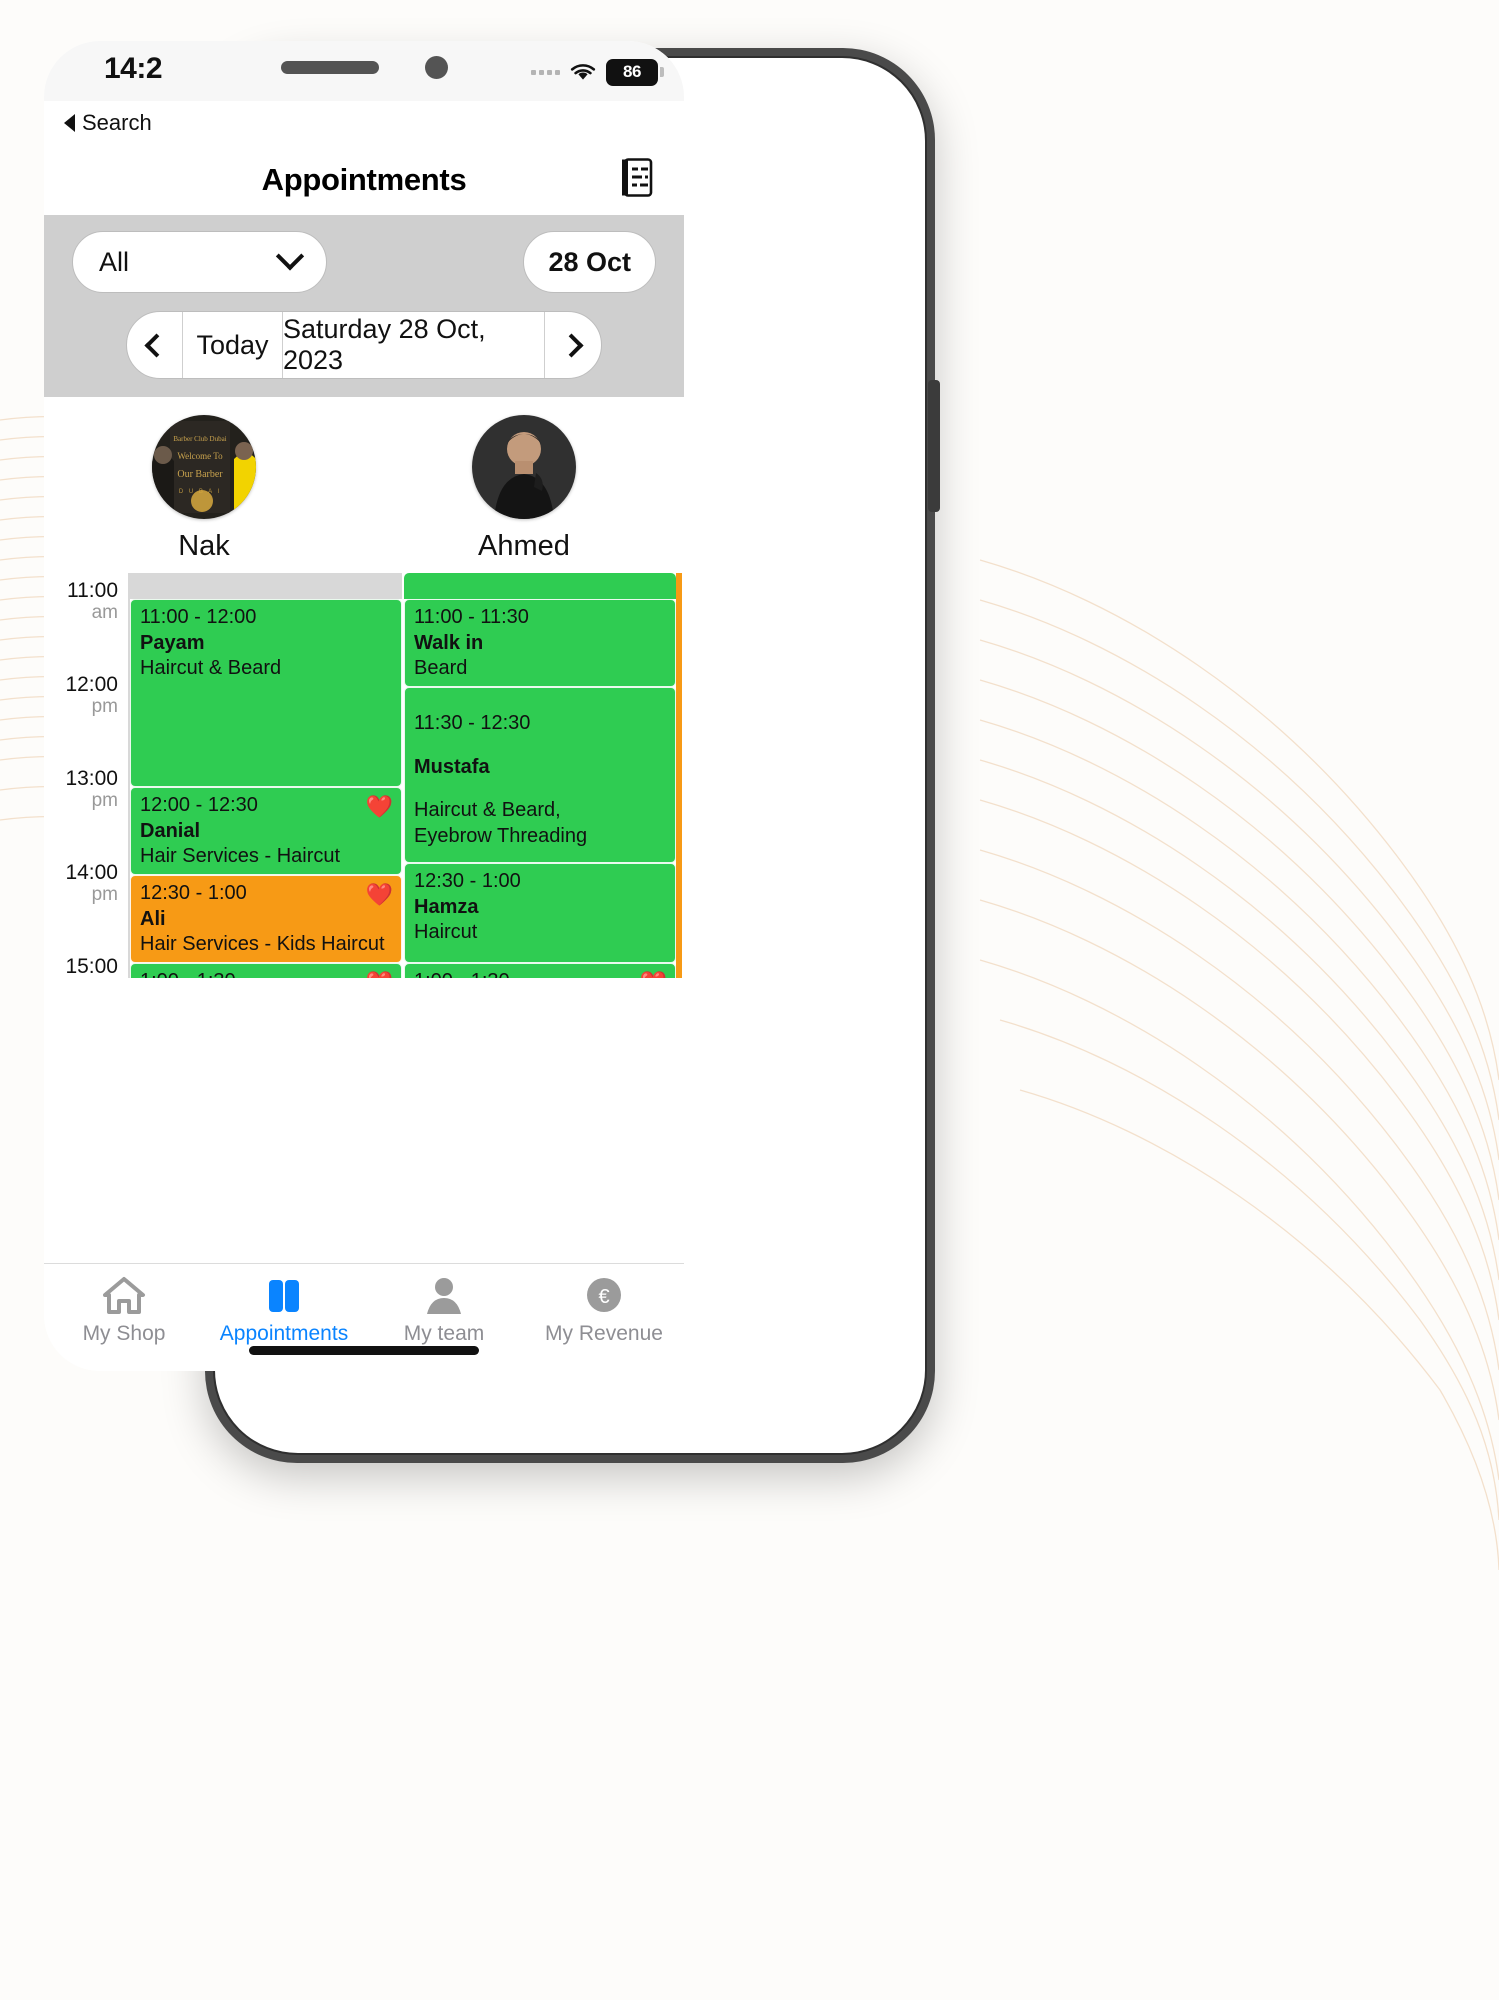 The width and height of the screenshot is (1499, 2000). What do you see at coordinates (266, 586) in the screenshot?
I see `column-top-stub` at bounding box center [266, 586].